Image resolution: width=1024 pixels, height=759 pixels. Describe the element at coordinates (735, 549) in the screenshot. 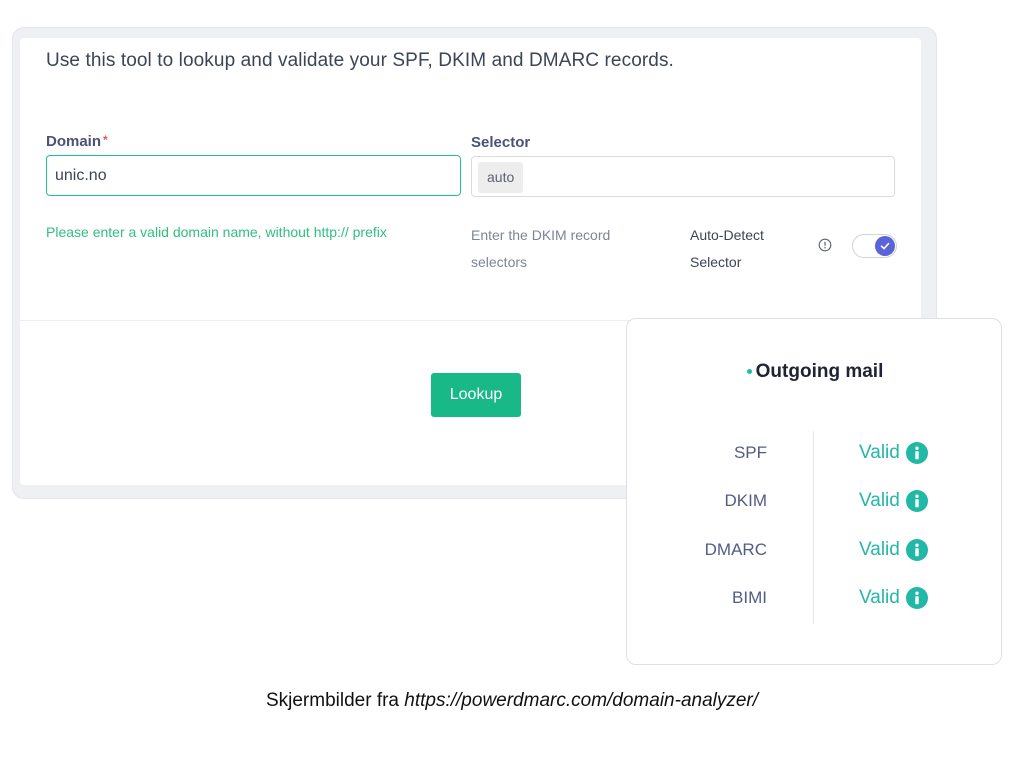

I see `record-name-dmarc: DMARC` at that location.